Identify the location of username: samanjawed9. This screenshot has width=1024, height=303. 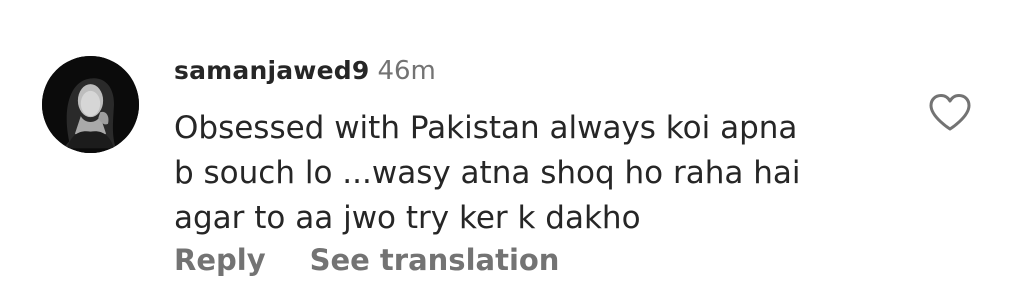
(271, 70).